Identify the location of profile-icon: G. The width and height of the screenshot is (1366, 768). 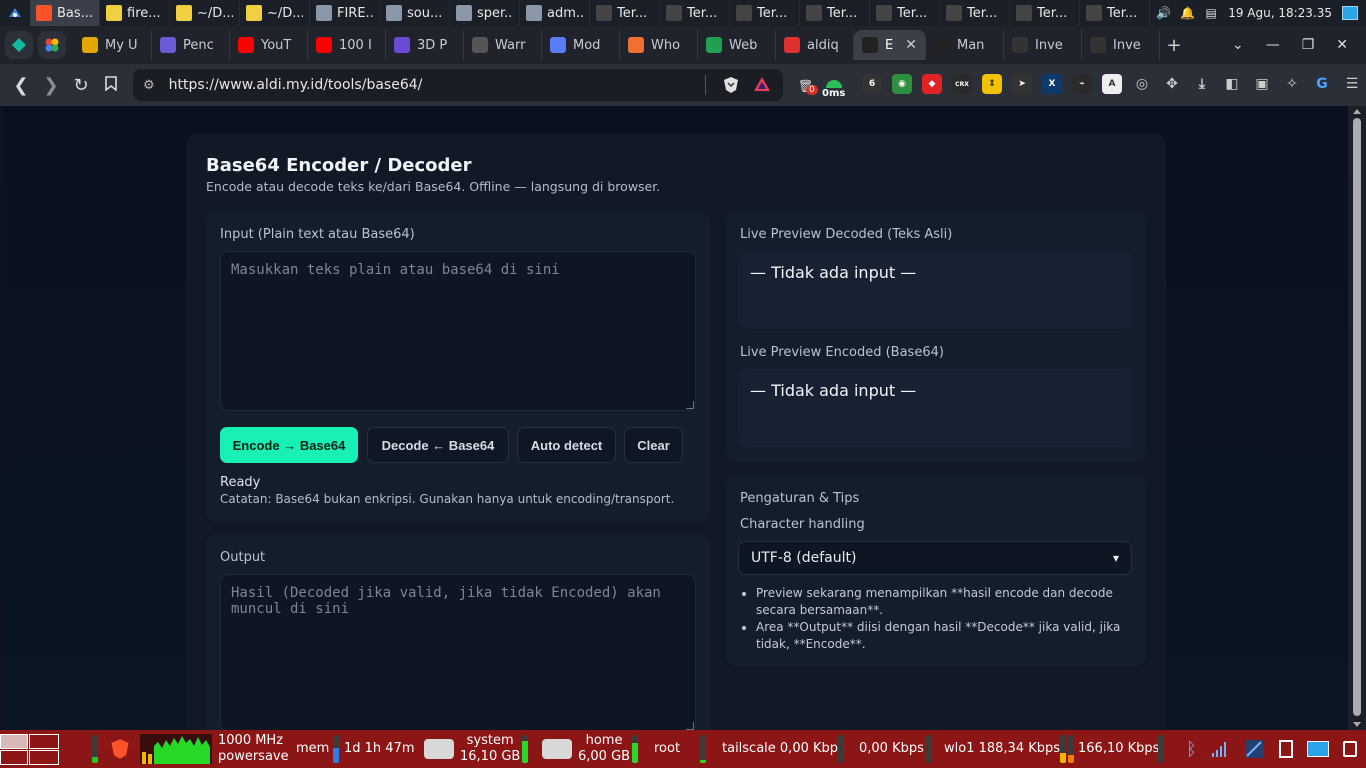
(1322, 84).